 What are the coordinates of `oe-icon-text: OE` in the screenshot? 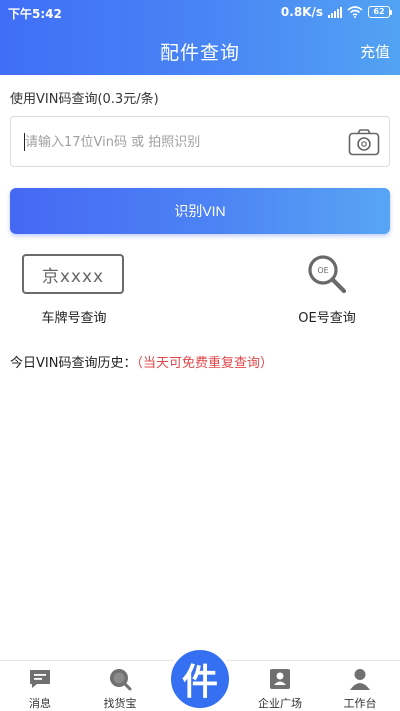 It's located at (322, 270).